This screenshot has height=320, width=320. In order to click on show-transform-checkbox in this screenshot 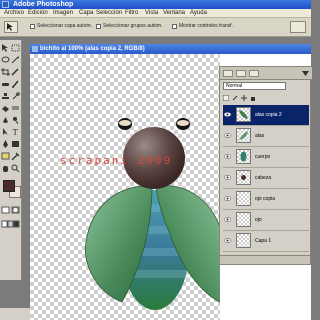, I will do `click(174, 26)`.